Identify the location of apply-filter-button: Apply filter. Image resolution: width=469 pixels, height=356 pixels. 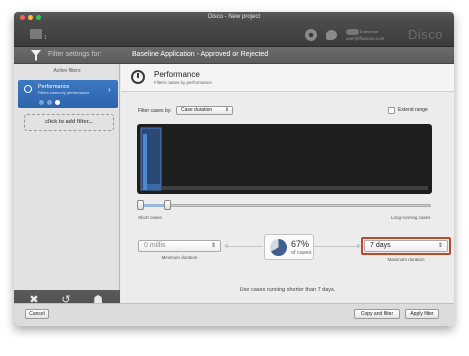
(422, 314).